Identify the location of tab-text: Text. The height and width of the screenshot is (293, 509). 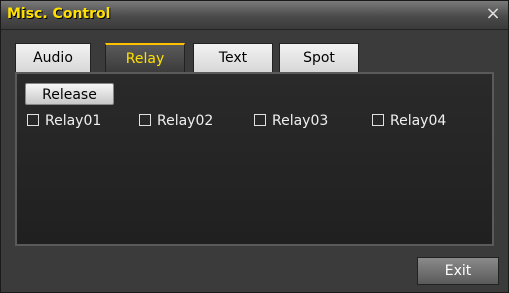
(233, 57).